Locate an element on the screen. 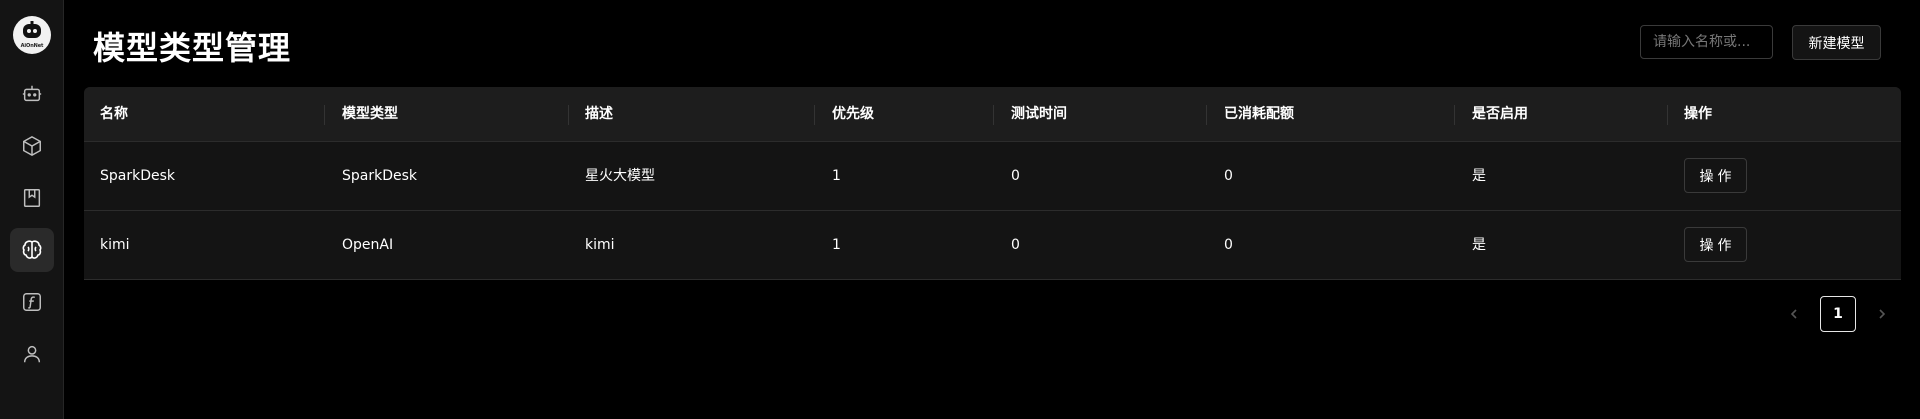 The height and width of the screenshot is (419, 1920). user-icon is located at coordinates (32, 354).